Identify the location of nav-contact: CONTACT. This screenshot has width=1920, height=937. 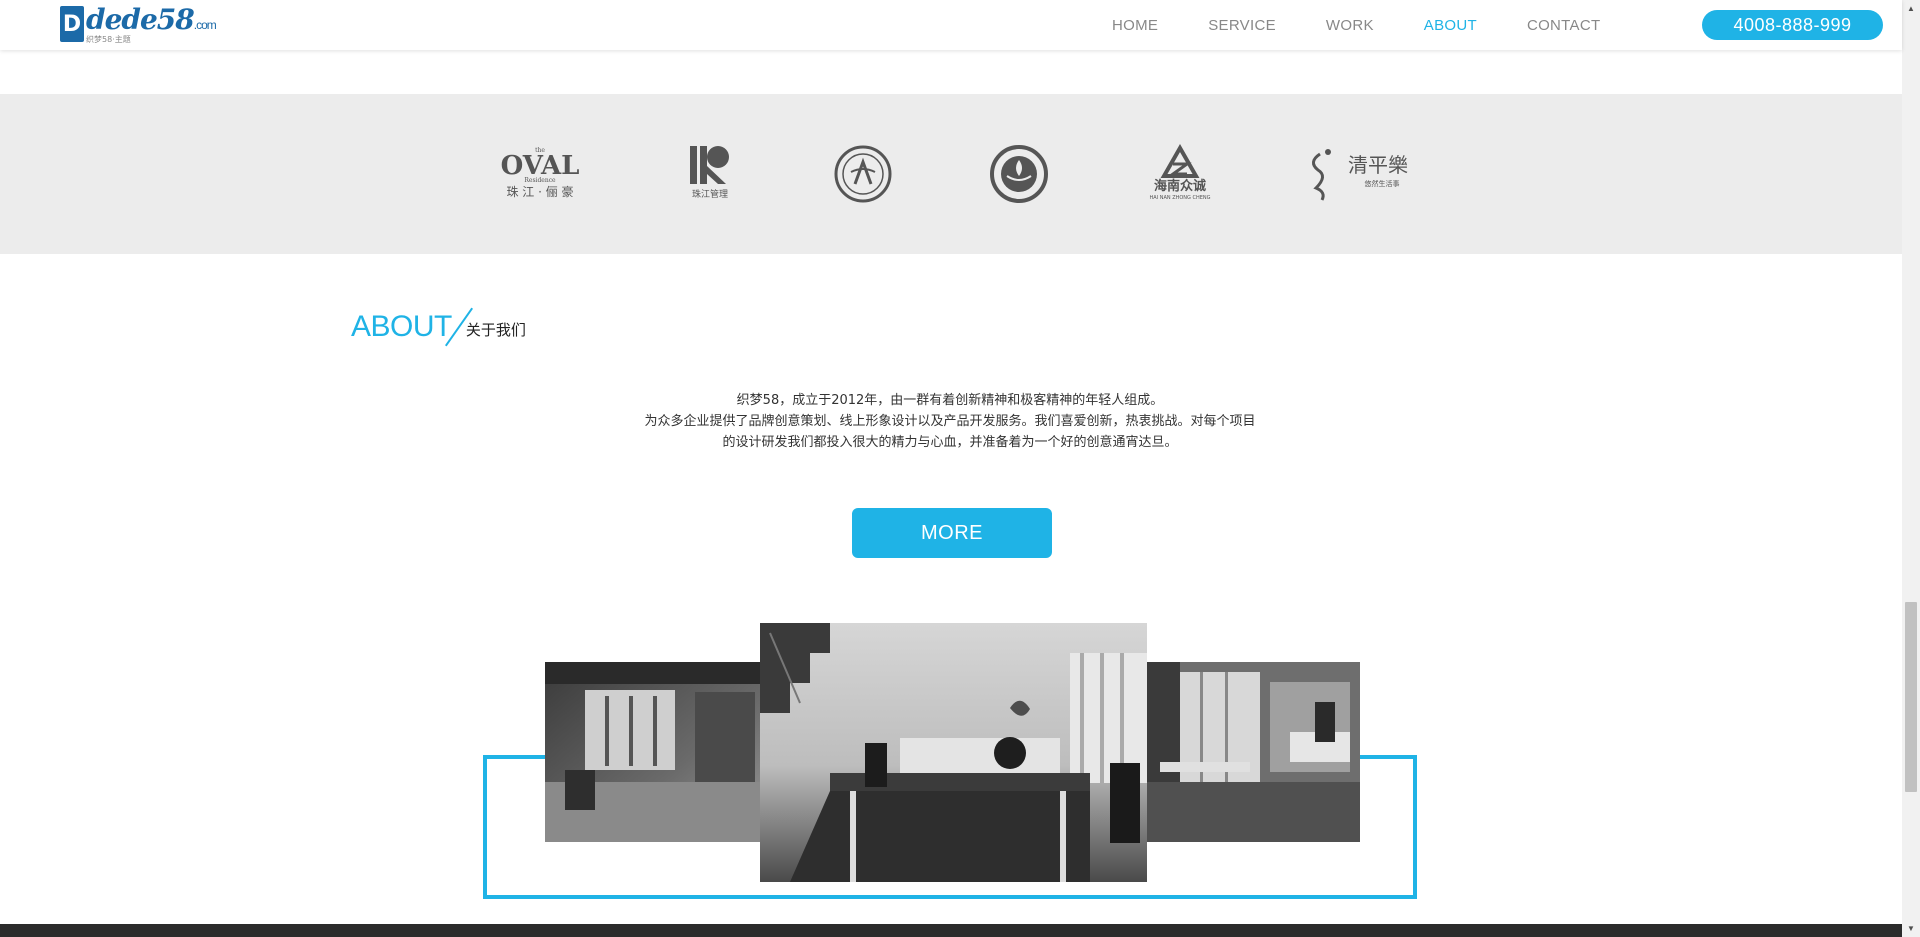
(1563, 25).